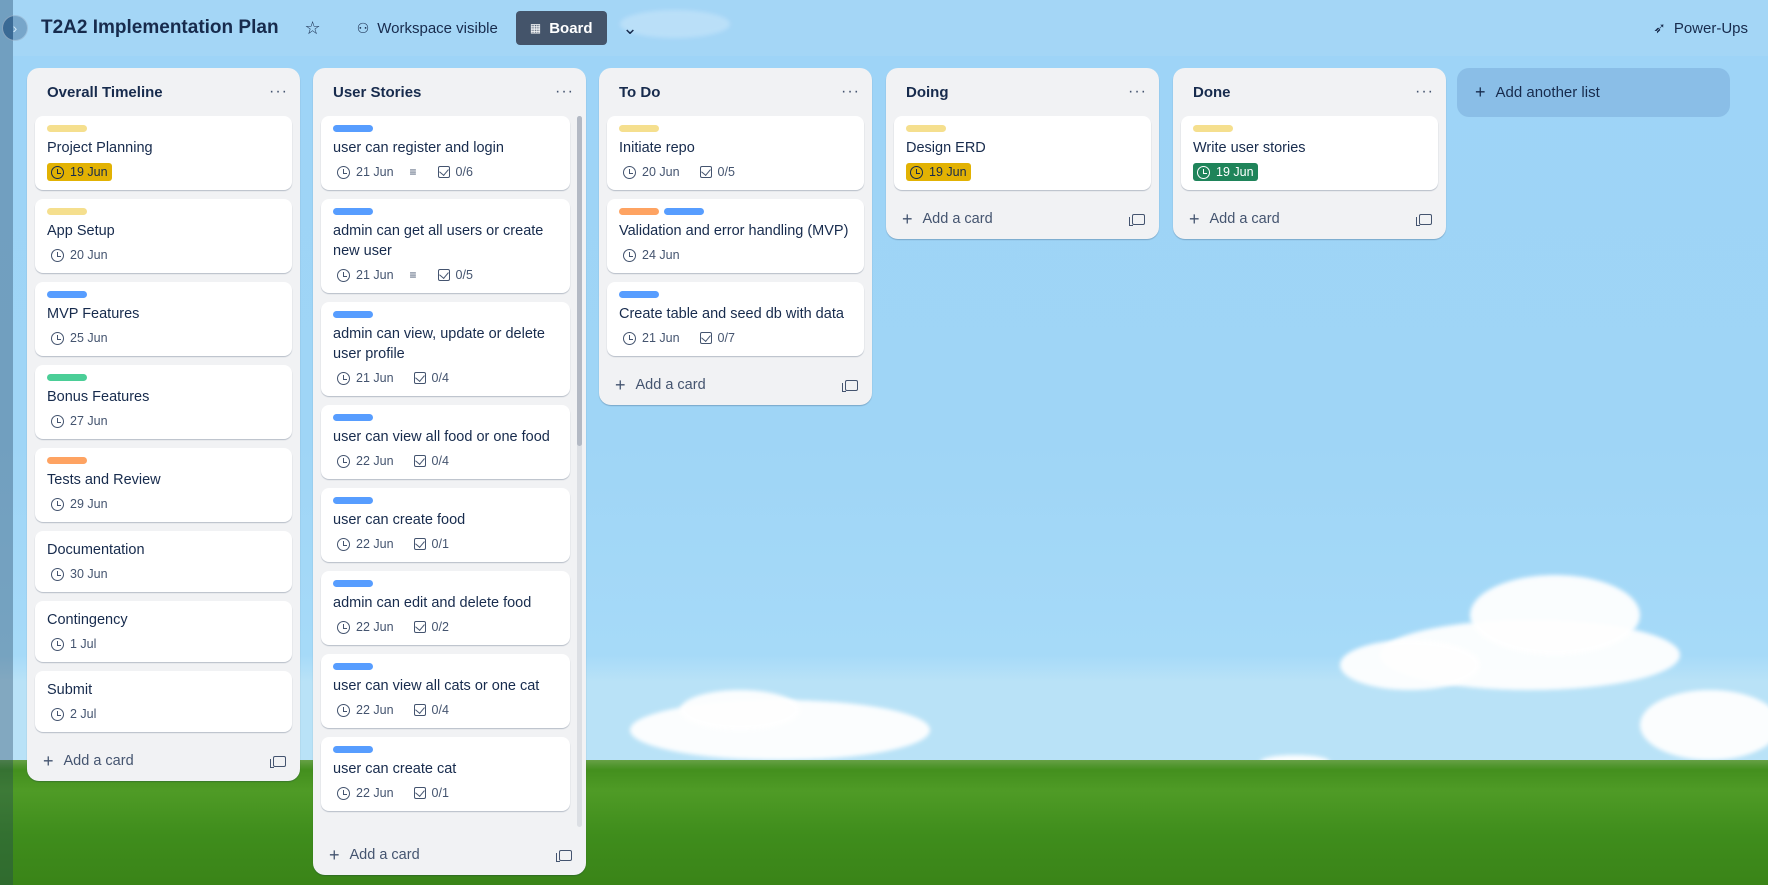 The height and width of the screenshot is (885, 1768). Describe the element at coordinates (334, 854) in the screenshot. I see `plus-icon: +` at that location.